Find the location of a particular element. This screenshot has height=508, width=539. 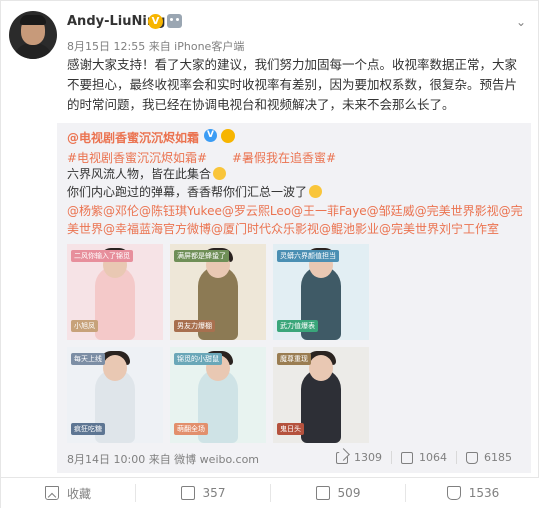

avatar-hair is located at coordinates (33, 20).